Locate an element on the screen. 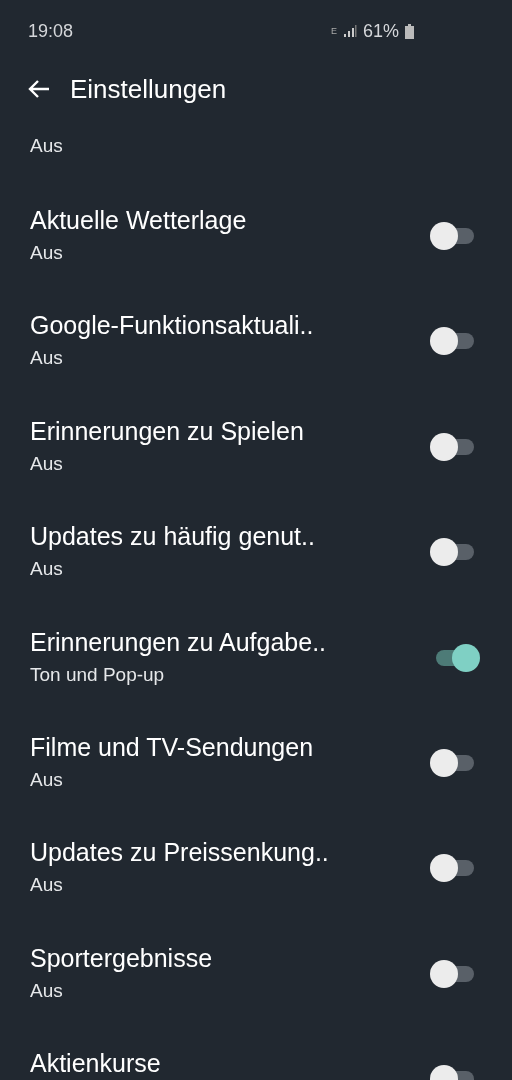  setting-title: Aktuelle Wetterlage is located at coordinates (139, 220).